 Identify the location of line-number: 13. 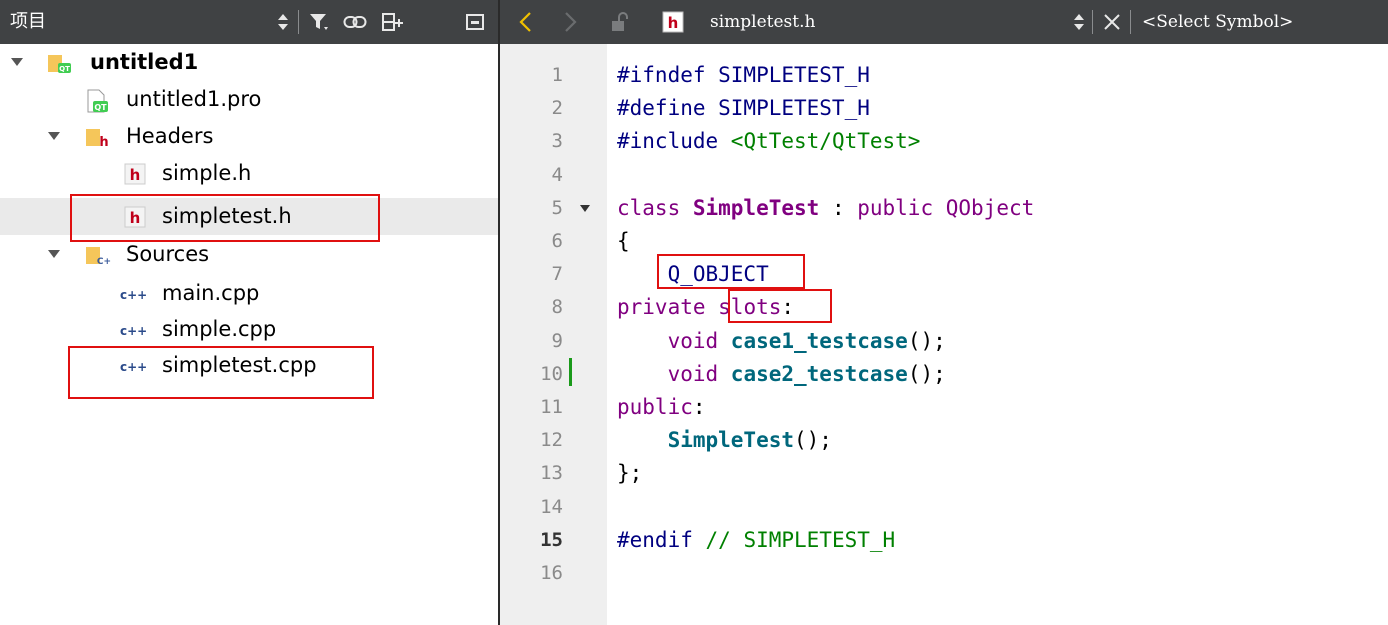
(551, 473).